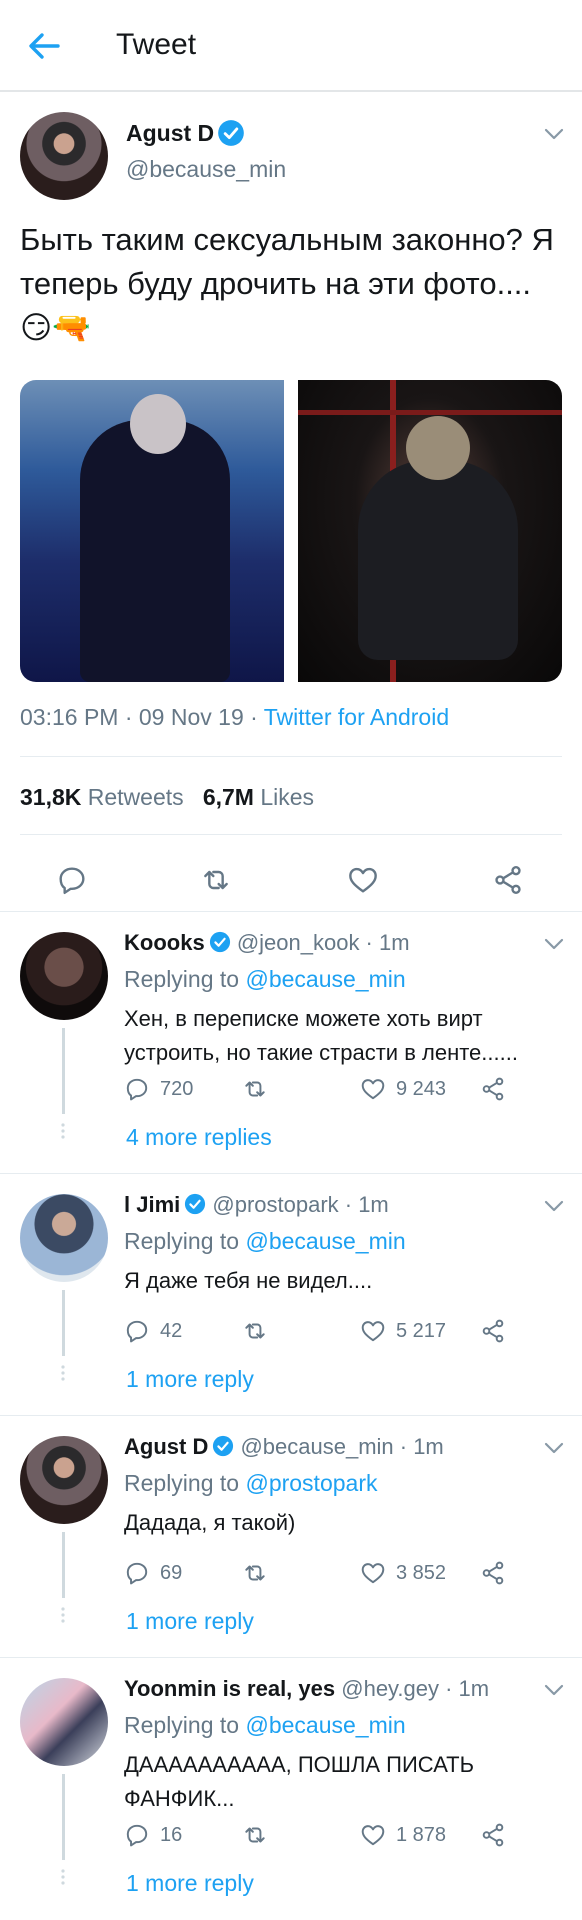  What do you see at coordinates (291, 46) in the screenshot?
I see `top-bar: Tweet` at bounding box center [291, 46].